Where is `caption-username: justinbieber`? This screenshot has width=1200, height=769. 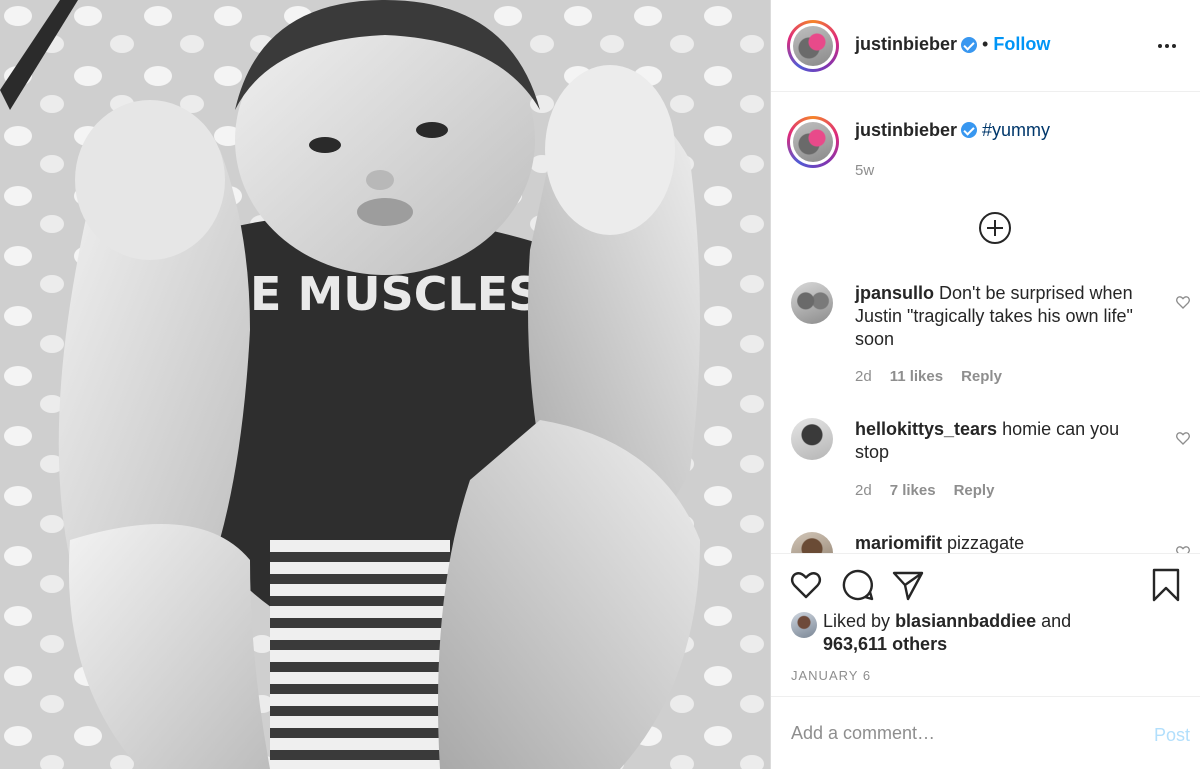 caption-username: justinbieber is located at coordinates (906, 130).